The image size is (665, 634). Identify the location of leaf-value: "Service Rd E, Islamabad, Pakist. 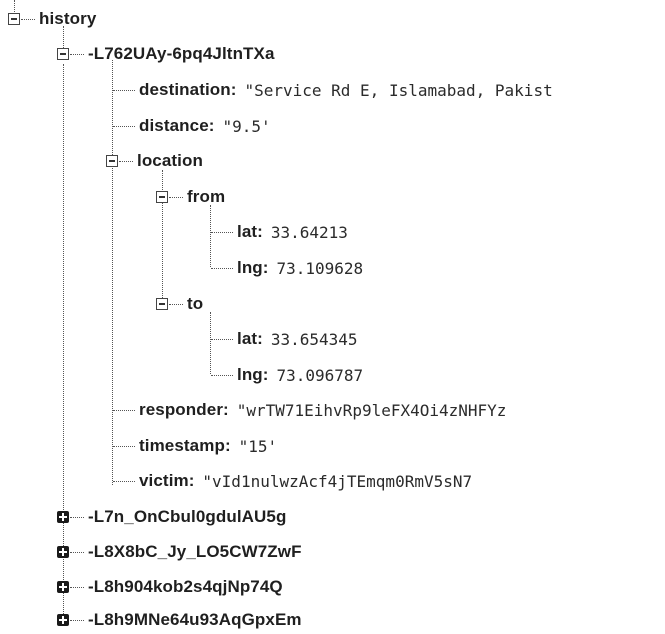
(398, 90).